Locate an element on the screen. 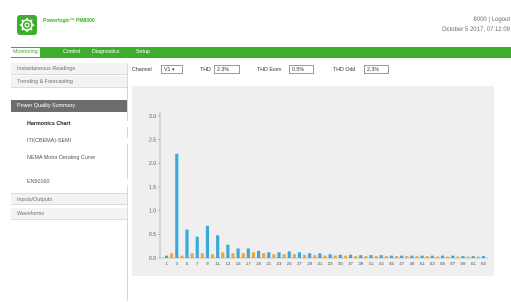 This screenshot has width=511, height=302. menu-setup: Setup is located at coordinates (143, 52).